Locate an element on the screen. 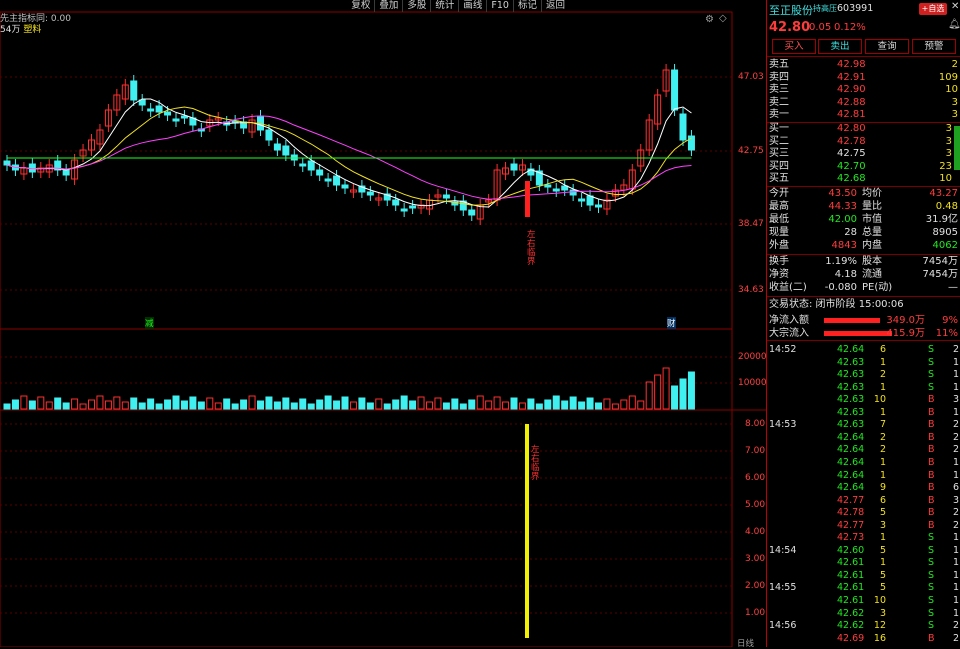 The width and height of the screenshot is (960, 649). tick-row: 14:52 42.64 6 S 2 is located at coordinates (863, 350).